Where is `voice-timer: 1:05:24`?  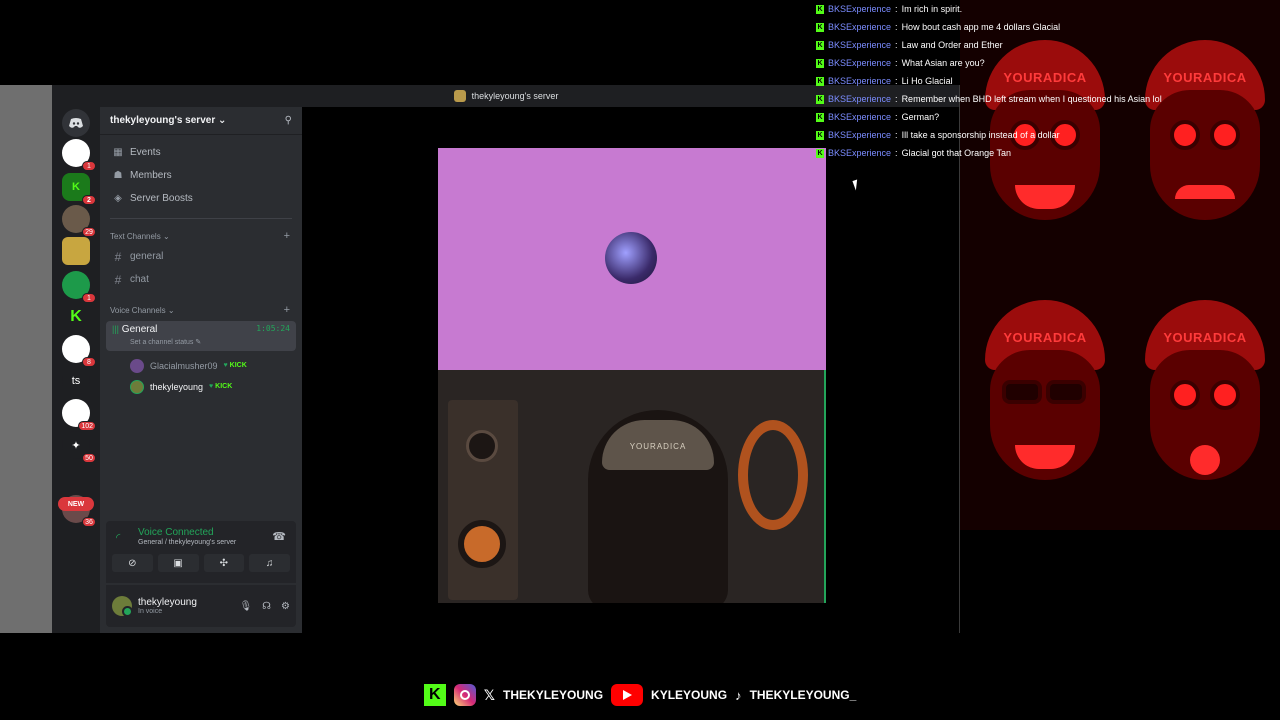
voice-timer: 1:05:24 is located at coordinates (273, 328).